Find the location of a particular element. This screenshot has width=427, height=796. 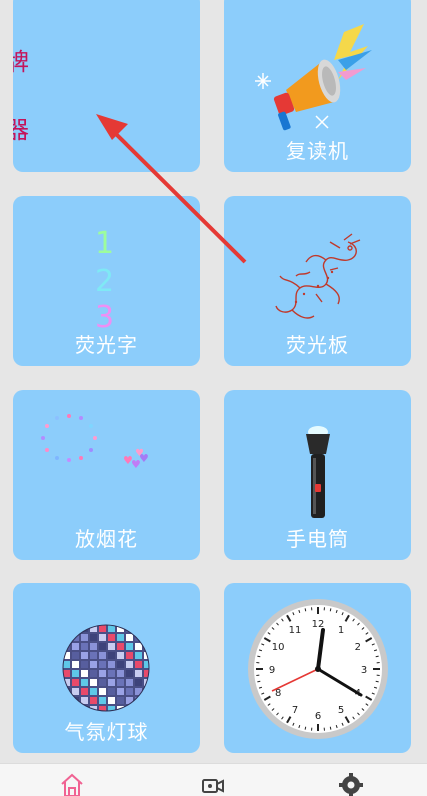

clock-number: 6 is located at coordinates (318, 716).